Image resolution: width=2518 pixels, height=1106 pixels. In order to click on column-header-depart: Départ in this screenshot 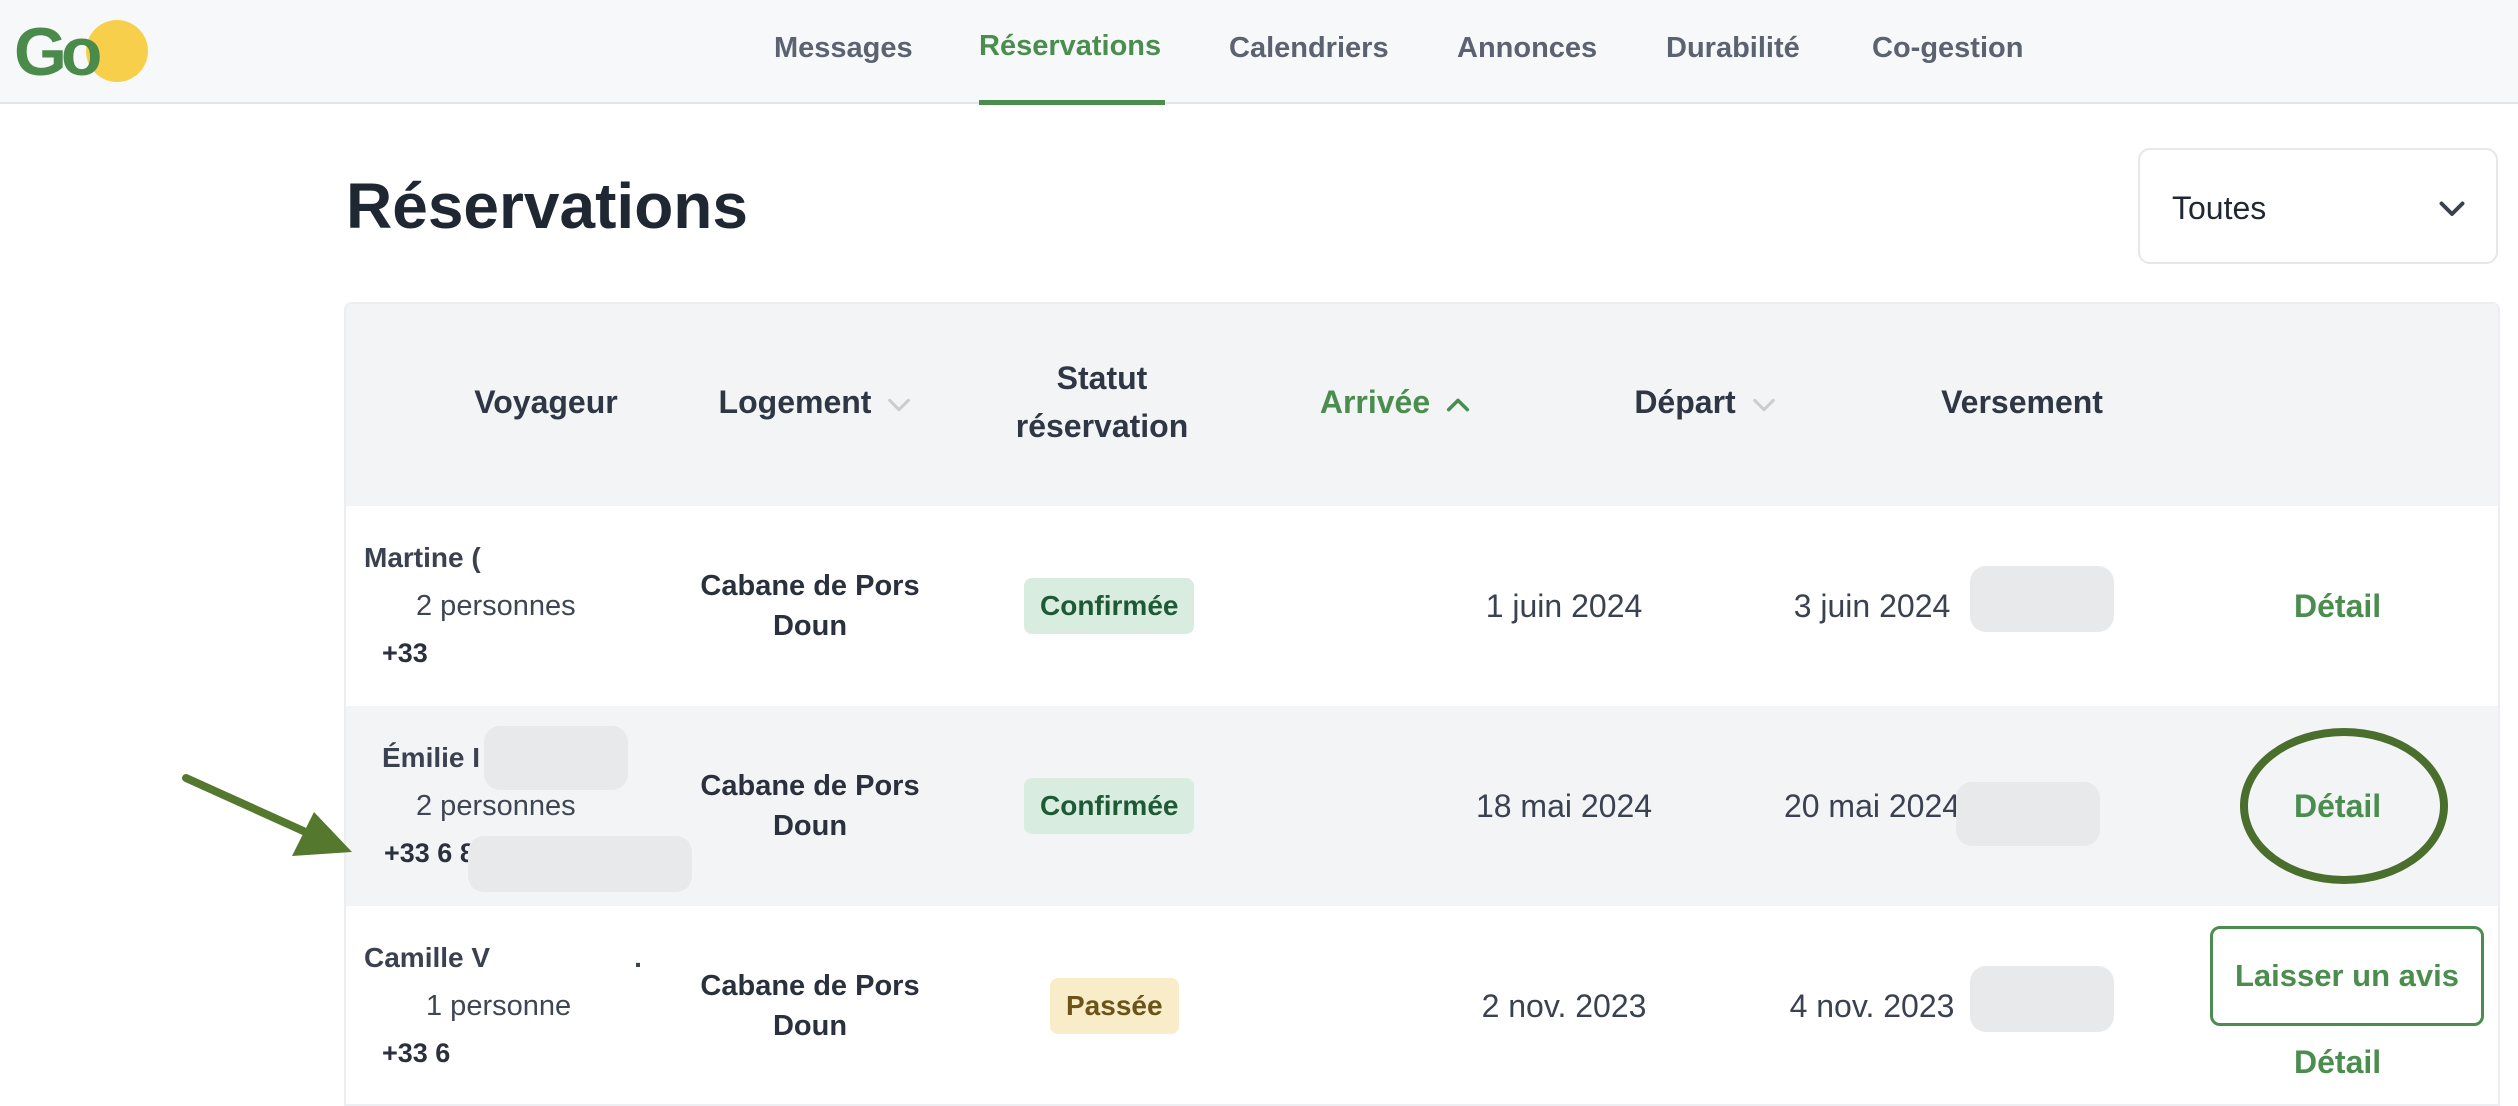, I will do `click(1706, 402)`.